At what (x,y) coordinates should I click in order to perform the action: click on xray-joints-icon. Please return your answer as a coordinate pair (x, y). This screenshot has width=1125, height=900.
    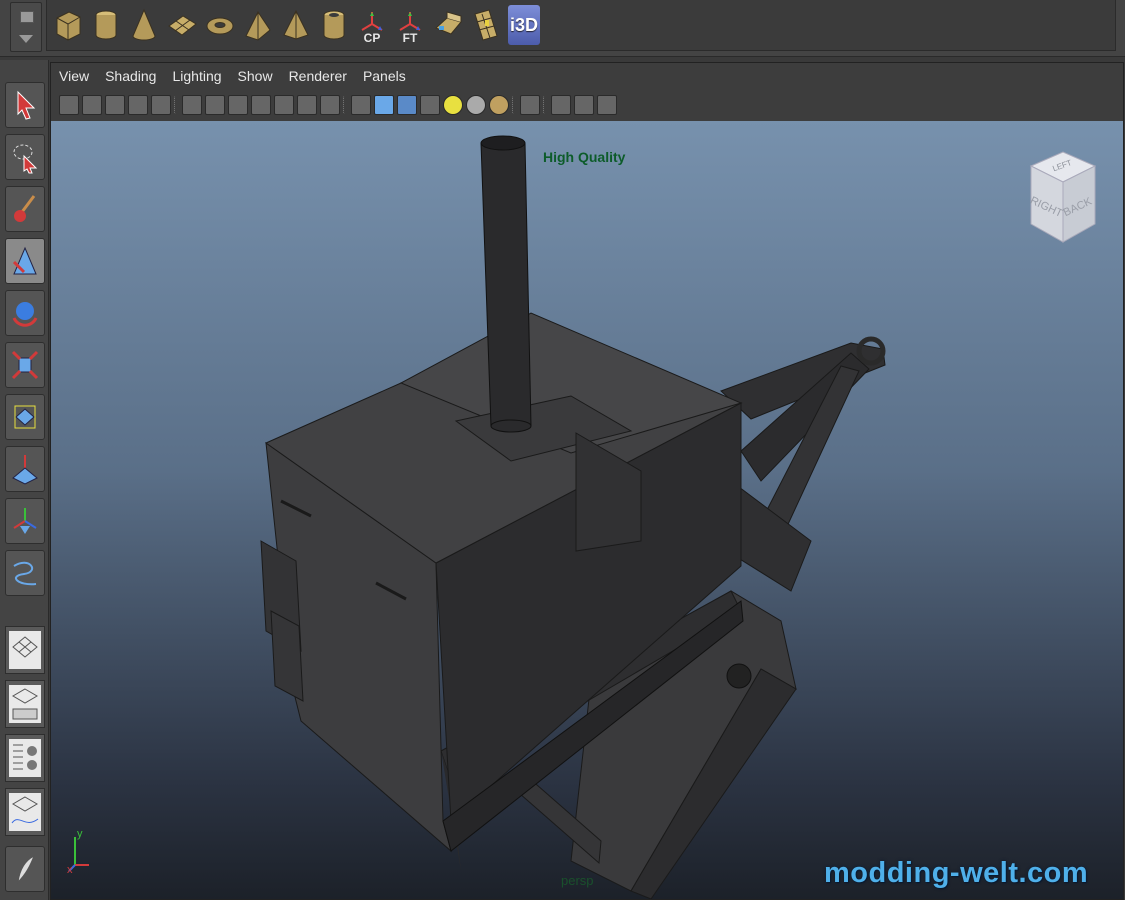
    Looking at the image, I should click on (584, 105).